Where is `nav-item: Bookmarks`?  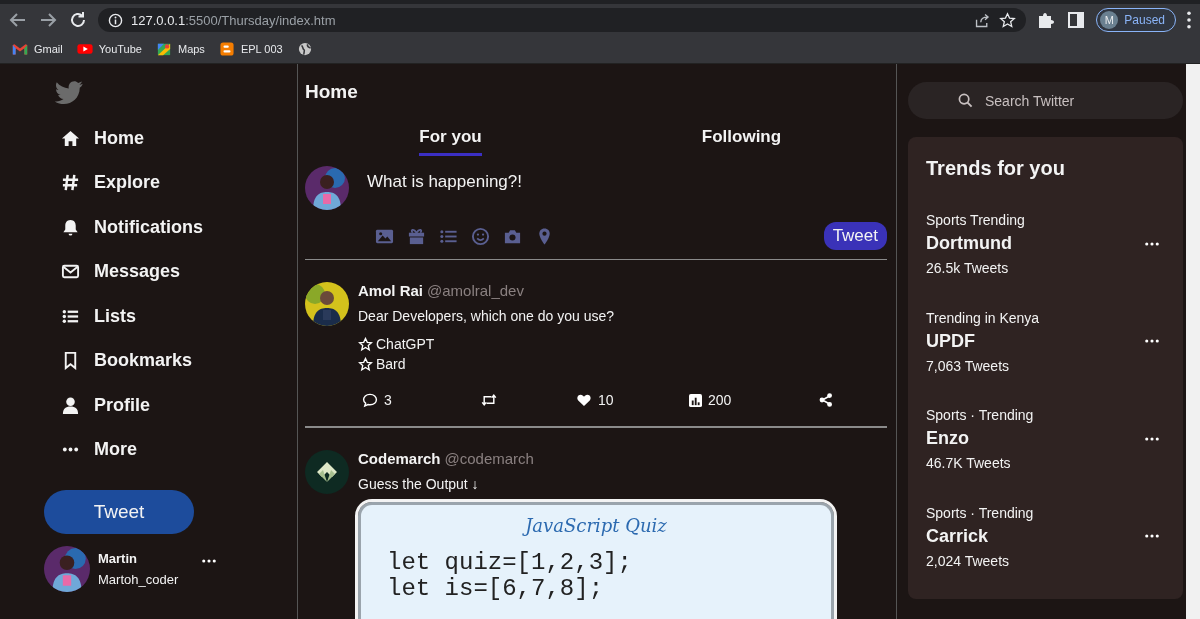
nav-item: Bookmarks is located at coordinates (170, 360).